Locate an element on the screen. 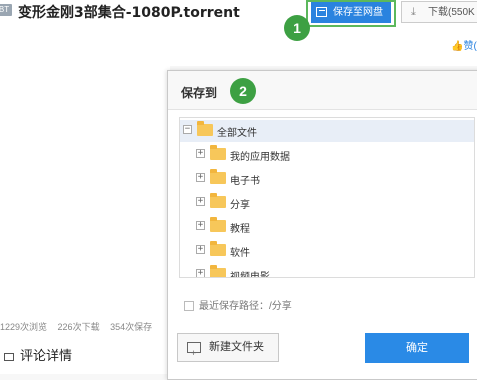 The height and width of the screenshot is (380, 477). tree-item-label: 电子书 is located at coordinates (245, 181).